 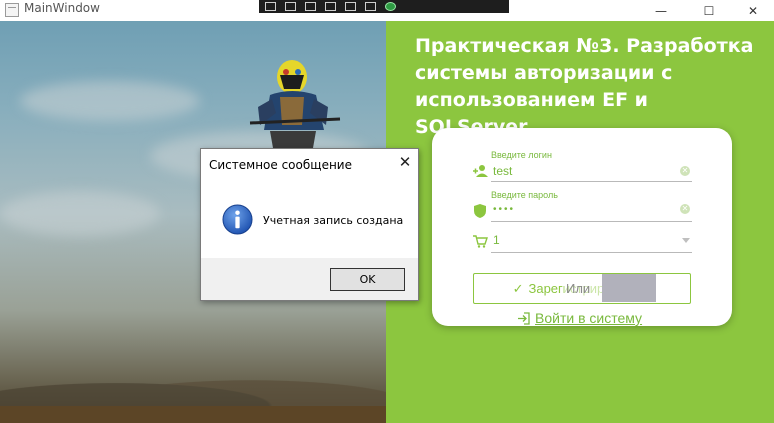 What do you see at coordinates (524, 195) in the screenshot?
I see `password-label: Введите пароль` at bounding box center [524, 195].